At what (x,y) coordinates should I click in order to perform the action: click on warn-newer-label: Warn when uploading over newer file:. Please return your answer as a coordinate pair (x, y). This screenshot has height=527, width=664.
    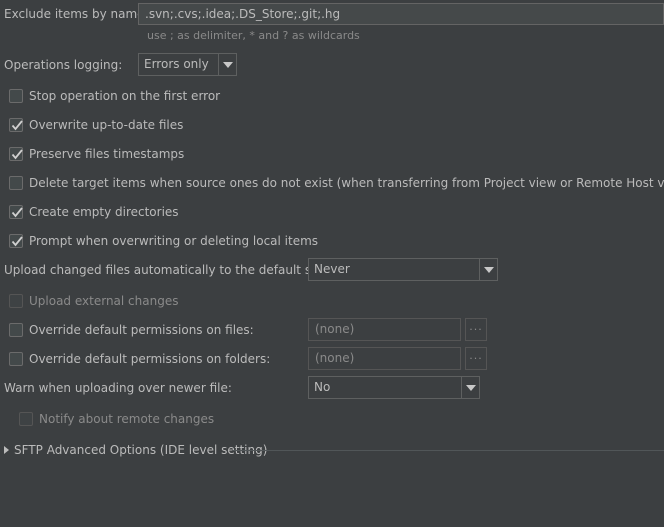
    Looking at the image, I should click on (118, 388).